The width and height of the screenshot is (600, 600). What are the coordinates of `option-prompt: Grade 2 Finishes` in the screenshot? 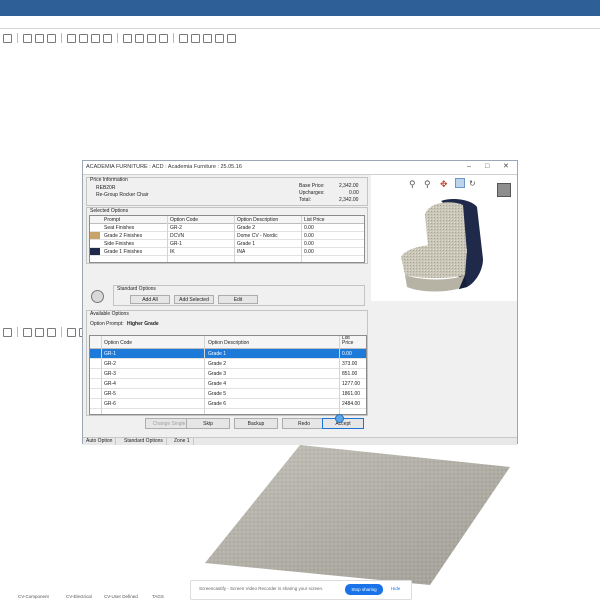 It's located at (123, 236).